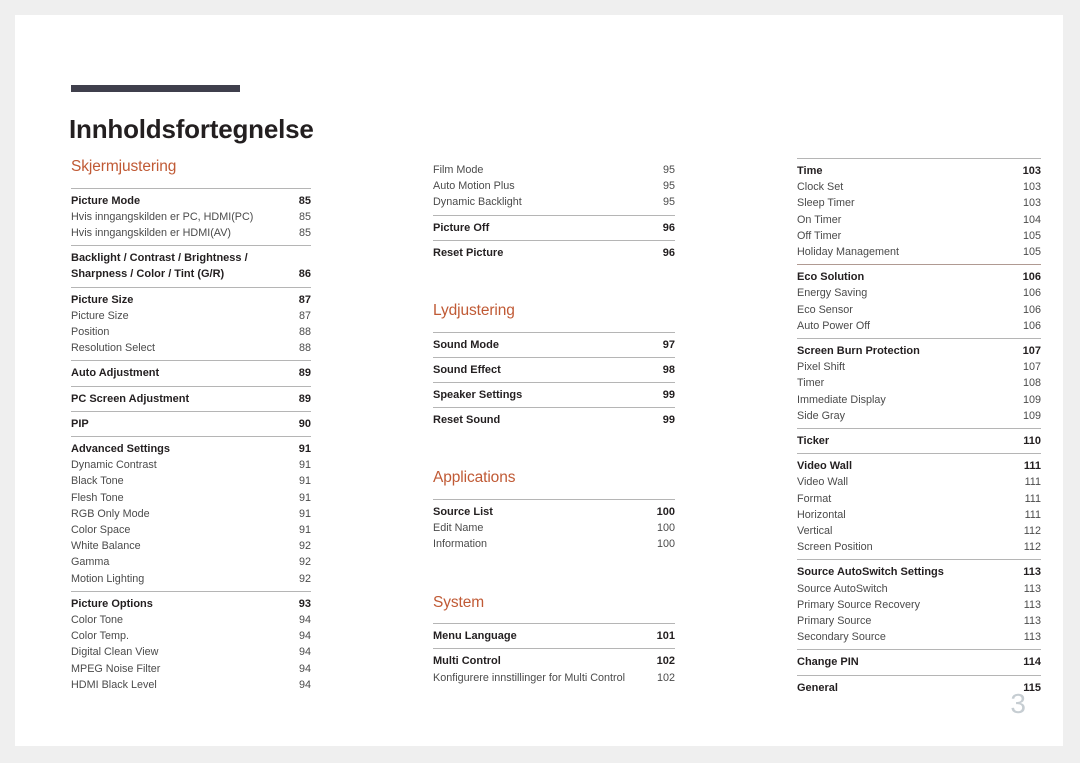  Describe the element at coordinates (832, 293) in the screenshot. I see `toc-entry-label: Energy Saving` at that location.